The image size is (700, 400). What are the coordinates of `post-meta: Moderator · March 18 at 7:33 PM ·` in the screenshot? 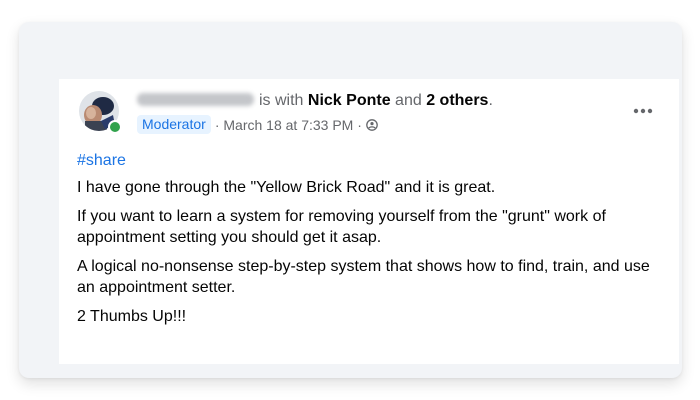 It's located at (257, 124).